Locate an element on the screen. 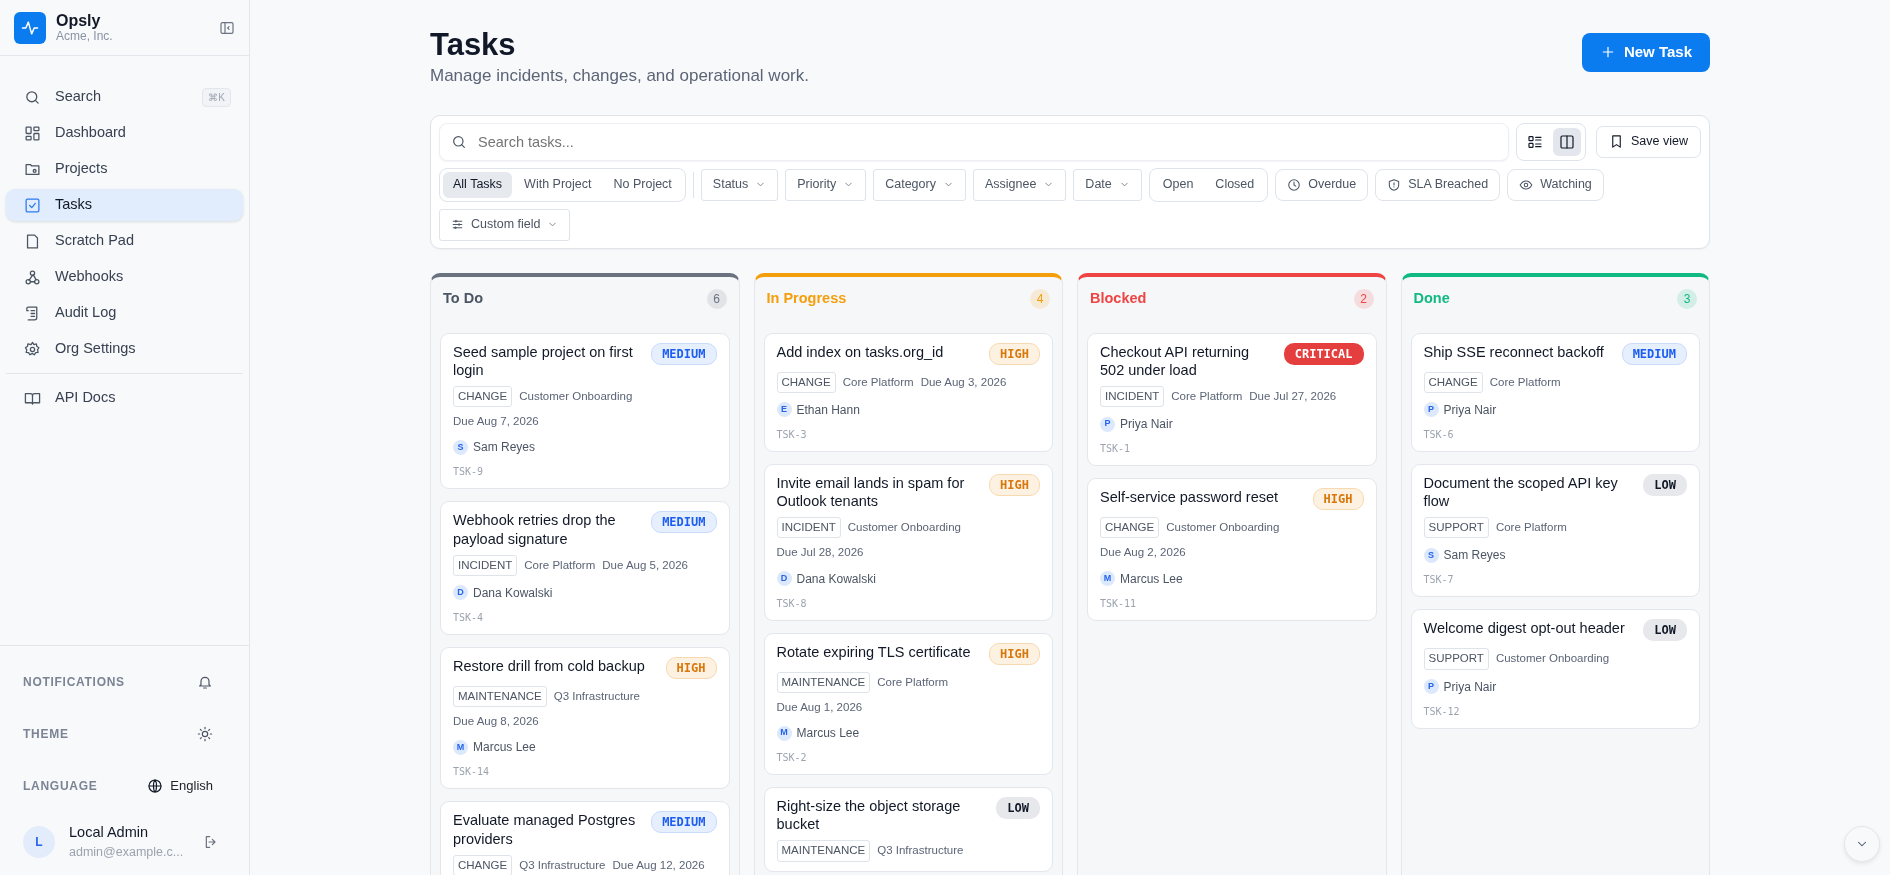 Image resolution: width=1890 pixels, height=875 pixels. task-id: TSK-8 is located at coordinates (792, 603).